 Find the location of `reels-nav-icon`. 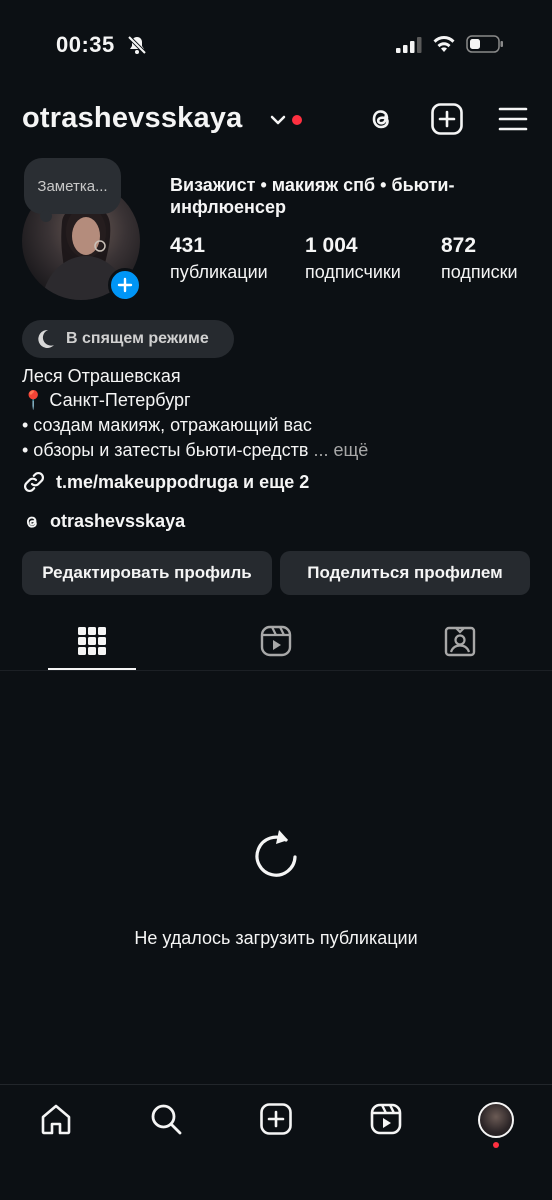

reels-nav-icon is located at coordinates (386, 1119).